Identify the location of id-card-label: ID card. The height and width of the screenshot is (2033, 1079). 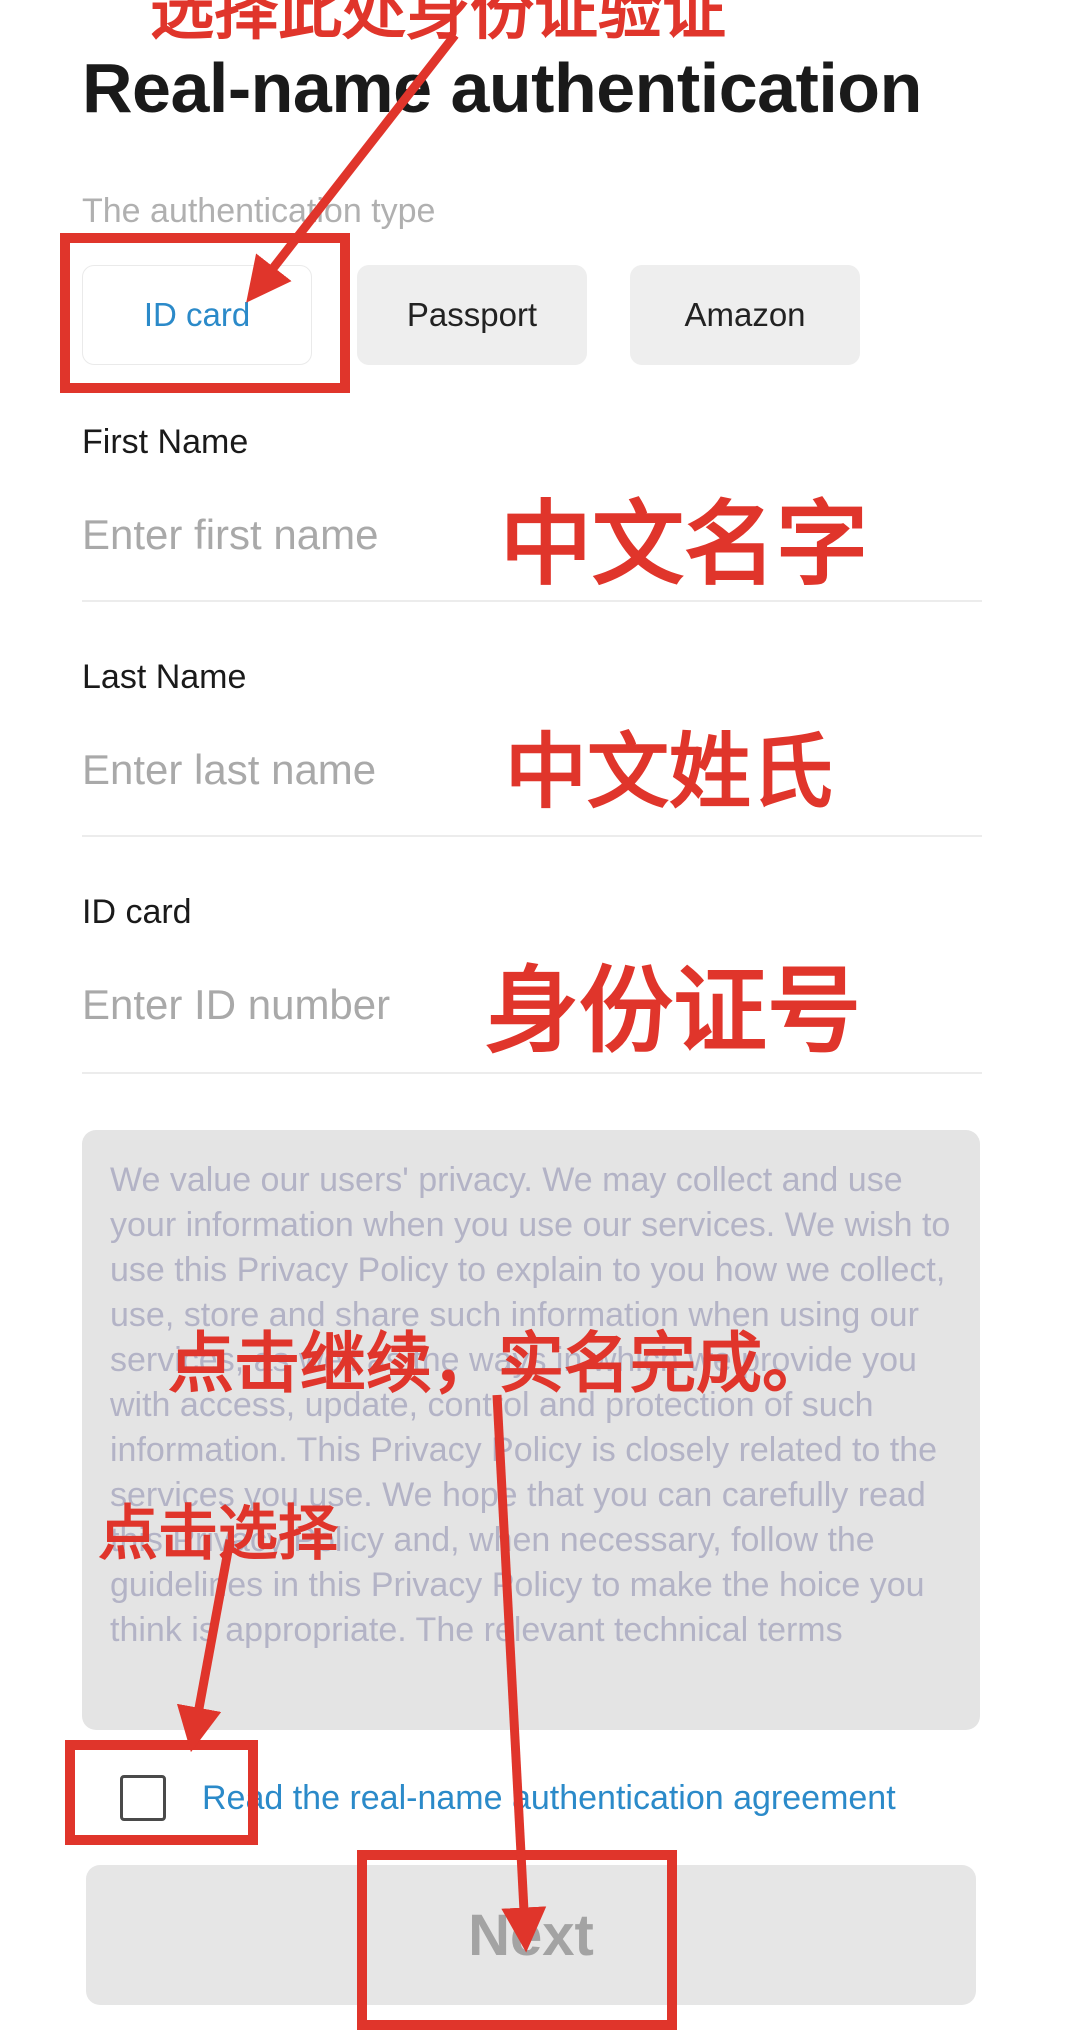
(137, 912).